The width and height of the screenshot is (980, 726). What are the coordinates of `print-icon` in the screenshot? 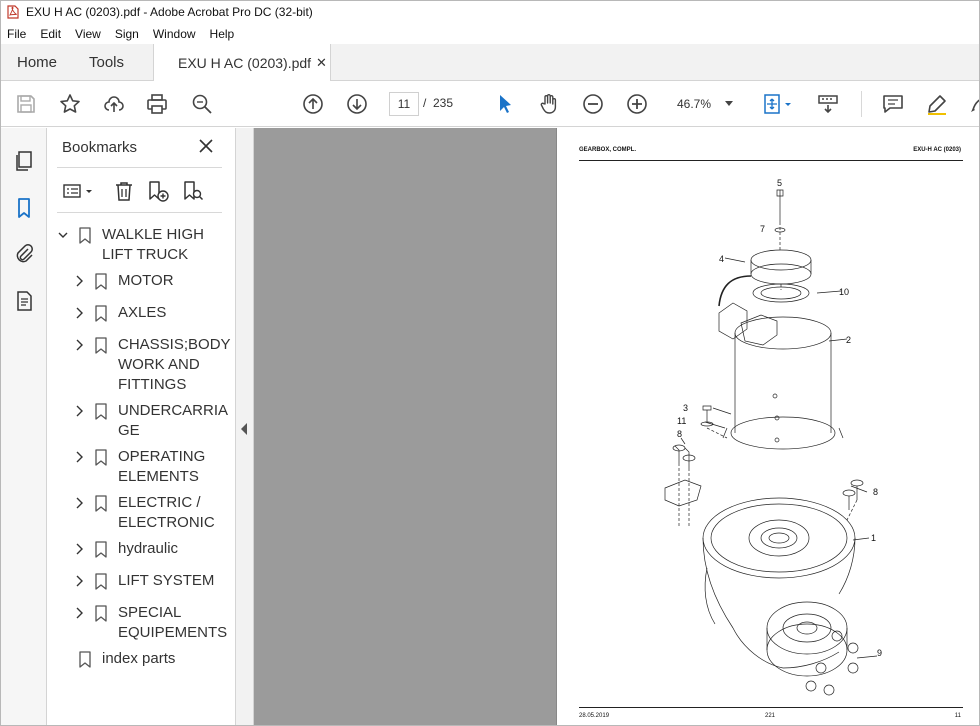 It's located at (157, 104).